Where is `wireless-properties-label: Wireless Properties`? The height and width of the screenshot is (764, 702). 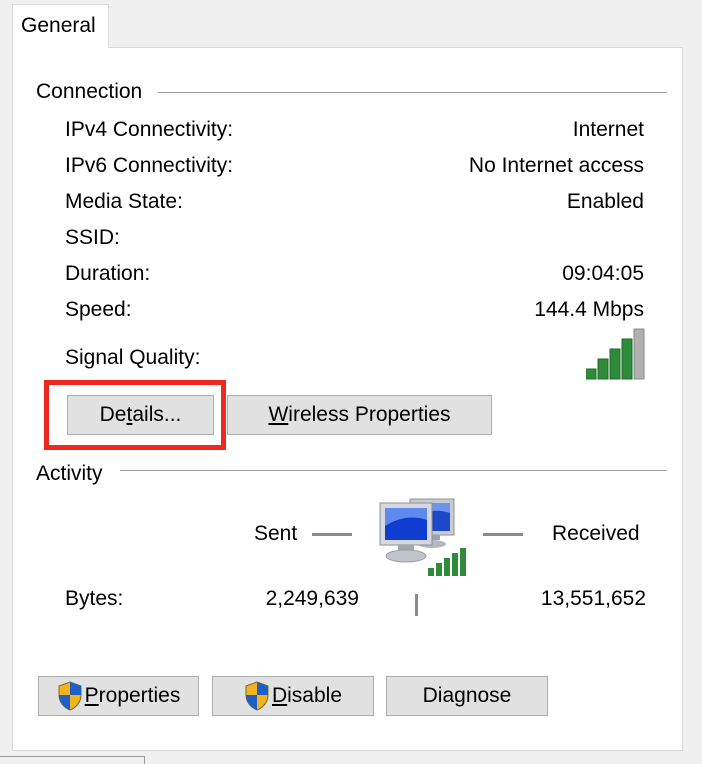
wireless-properties-label: Wireless Properties is located at coordinates (359, 414).